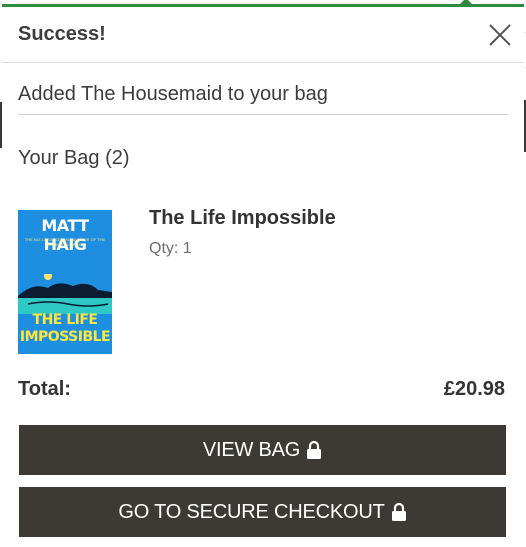  I want to click on added-message: Added The Housemaid to your bag, so click(263, 89).